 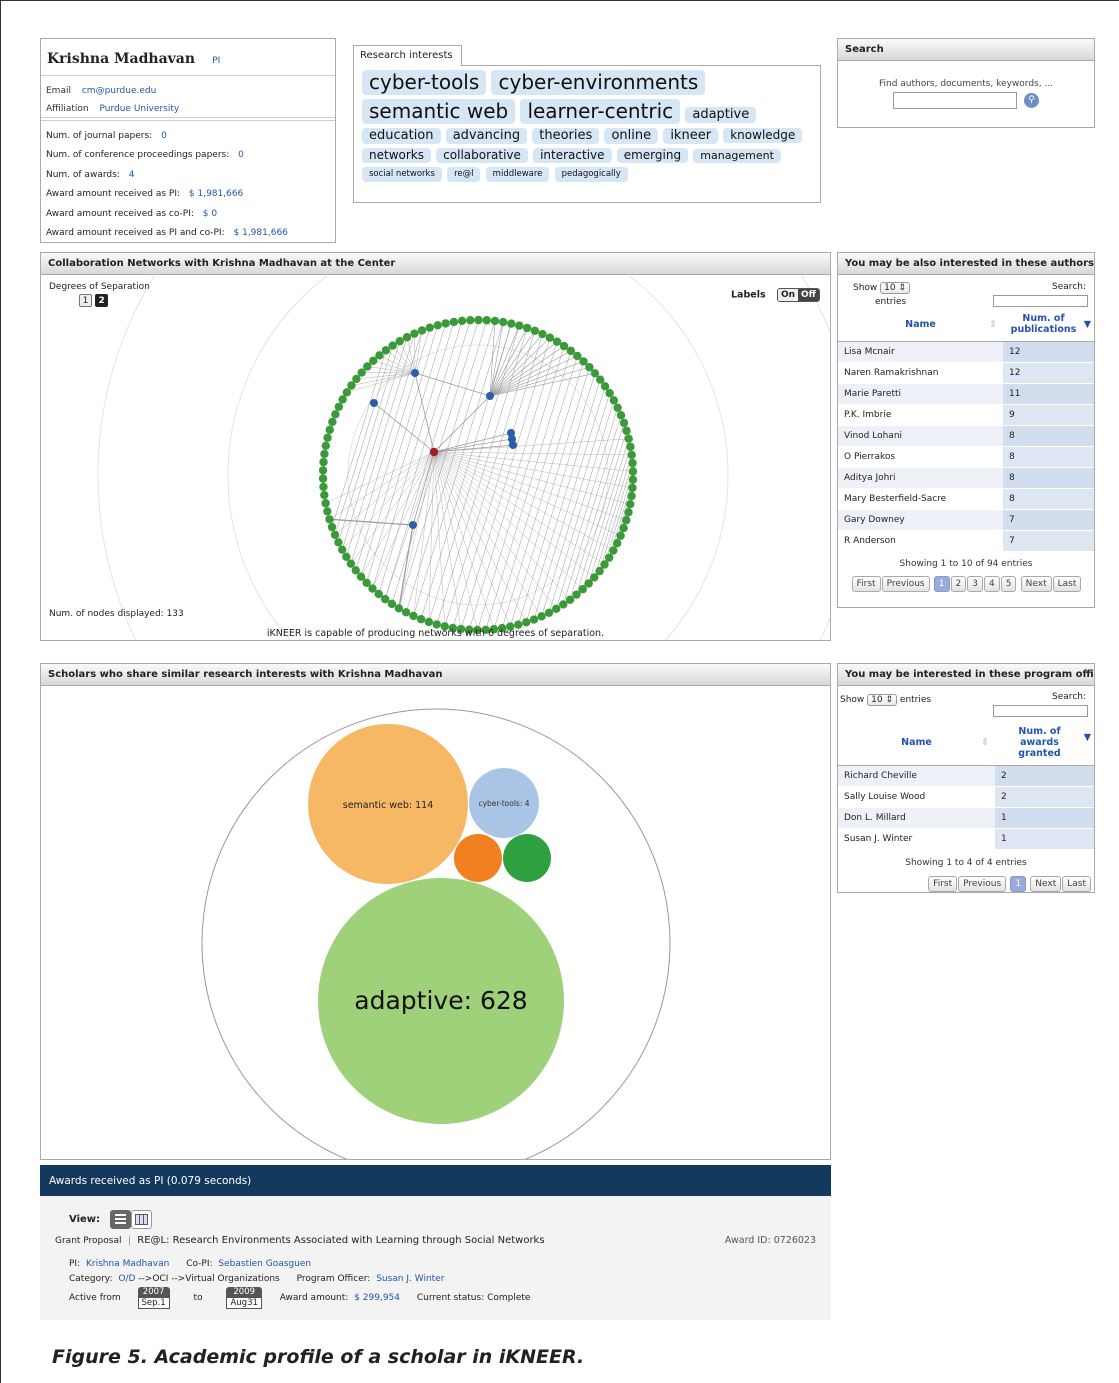 What do you see at coordinates (482, 156) in the screenshot?
I see `interest-tag: collaborative` at bounding box center [482, 156].